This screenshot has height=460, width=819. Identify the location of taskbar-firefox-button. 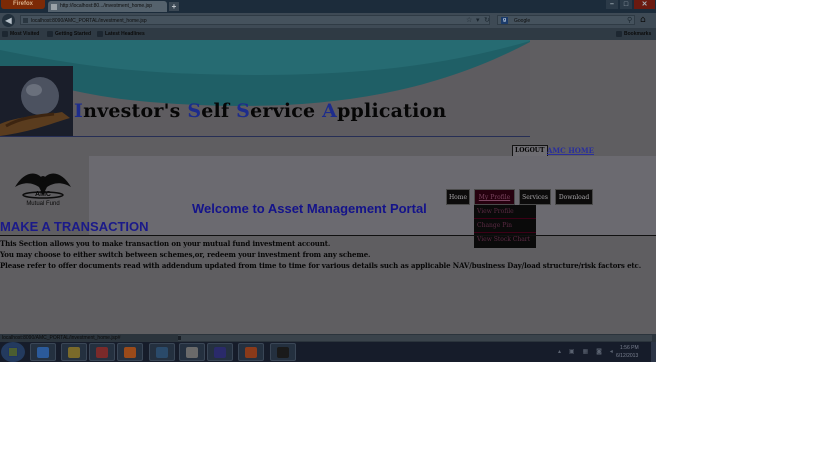
(130, 352).